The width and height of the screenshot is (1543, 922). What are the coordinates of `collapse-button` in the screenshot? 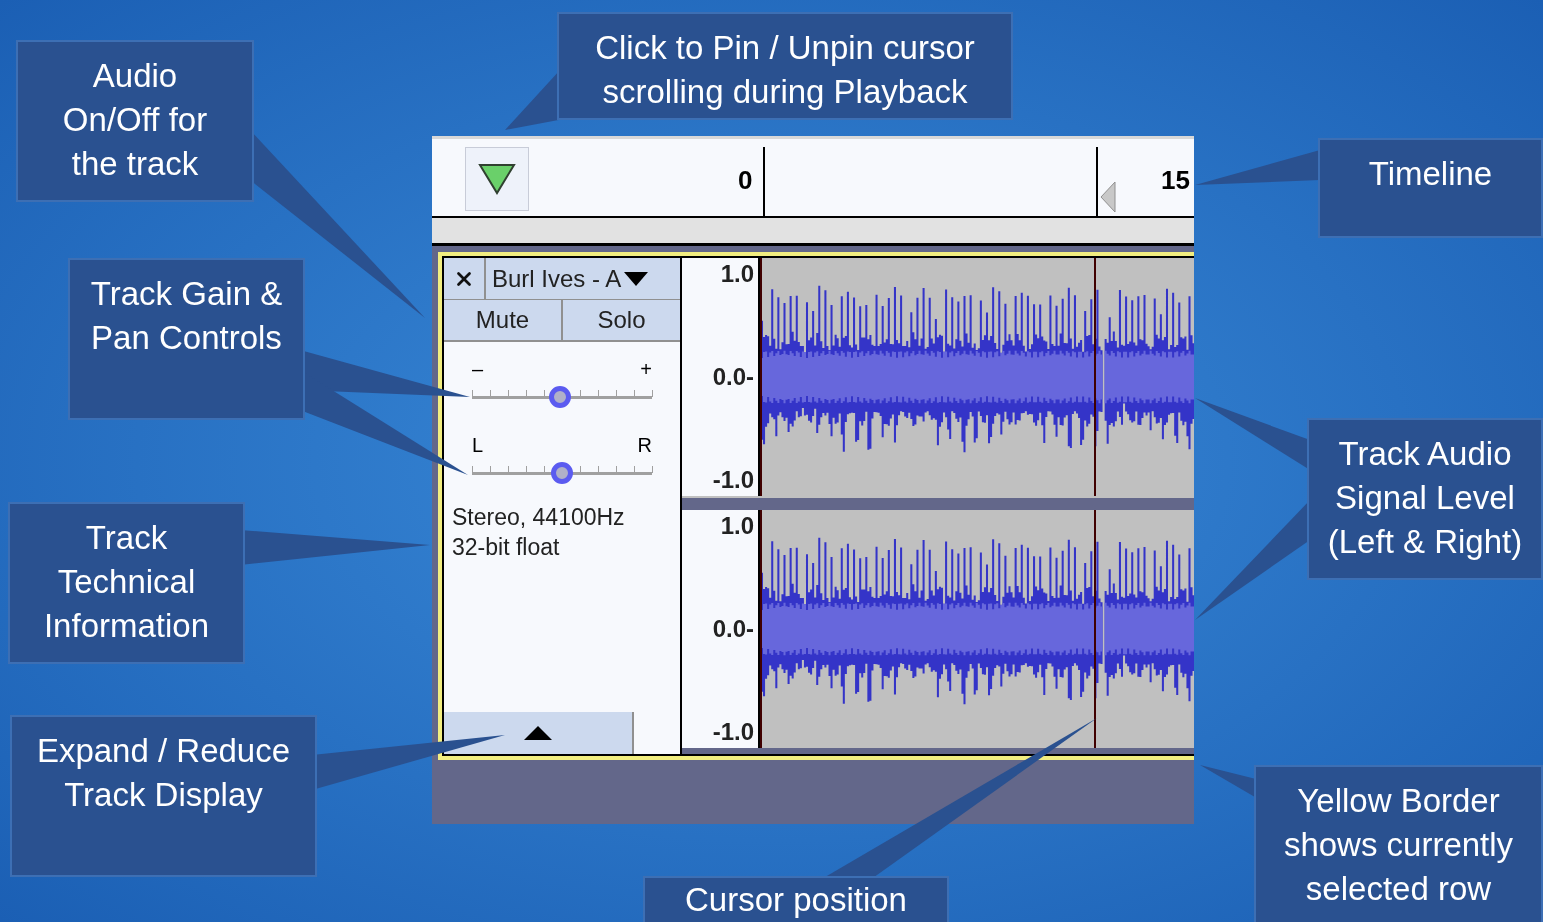 It's located at (539, 733).